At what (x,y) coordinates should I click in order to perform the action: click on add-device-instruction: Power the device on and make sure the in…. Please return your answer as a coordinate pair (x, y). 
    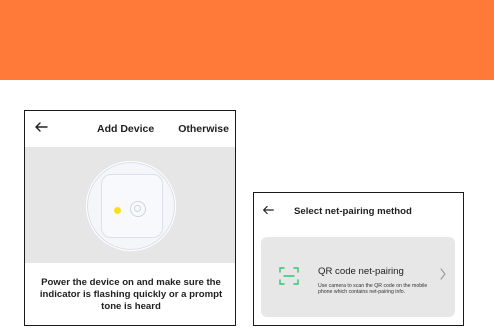
    Looking at the image, I should click on (131, 294).